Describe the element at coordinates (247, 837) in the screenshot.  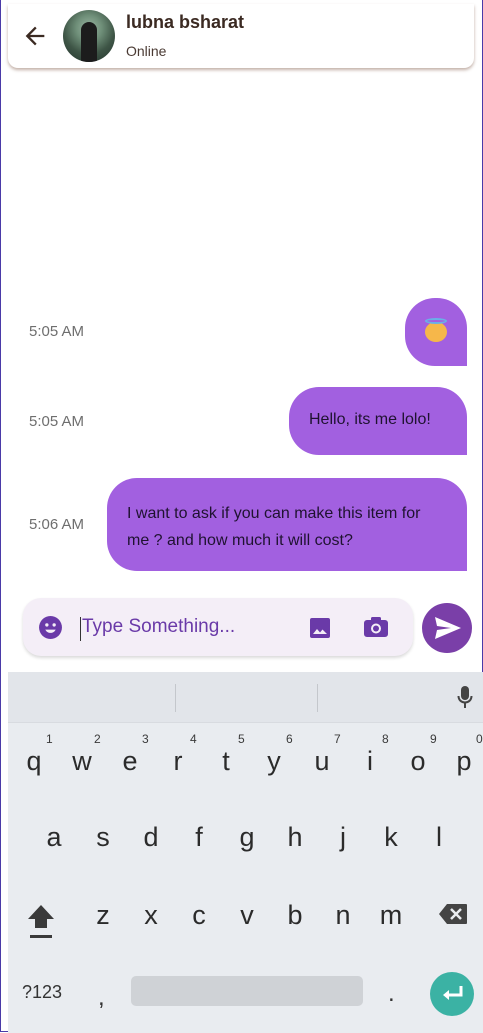
I see `key-g: g` at that location.